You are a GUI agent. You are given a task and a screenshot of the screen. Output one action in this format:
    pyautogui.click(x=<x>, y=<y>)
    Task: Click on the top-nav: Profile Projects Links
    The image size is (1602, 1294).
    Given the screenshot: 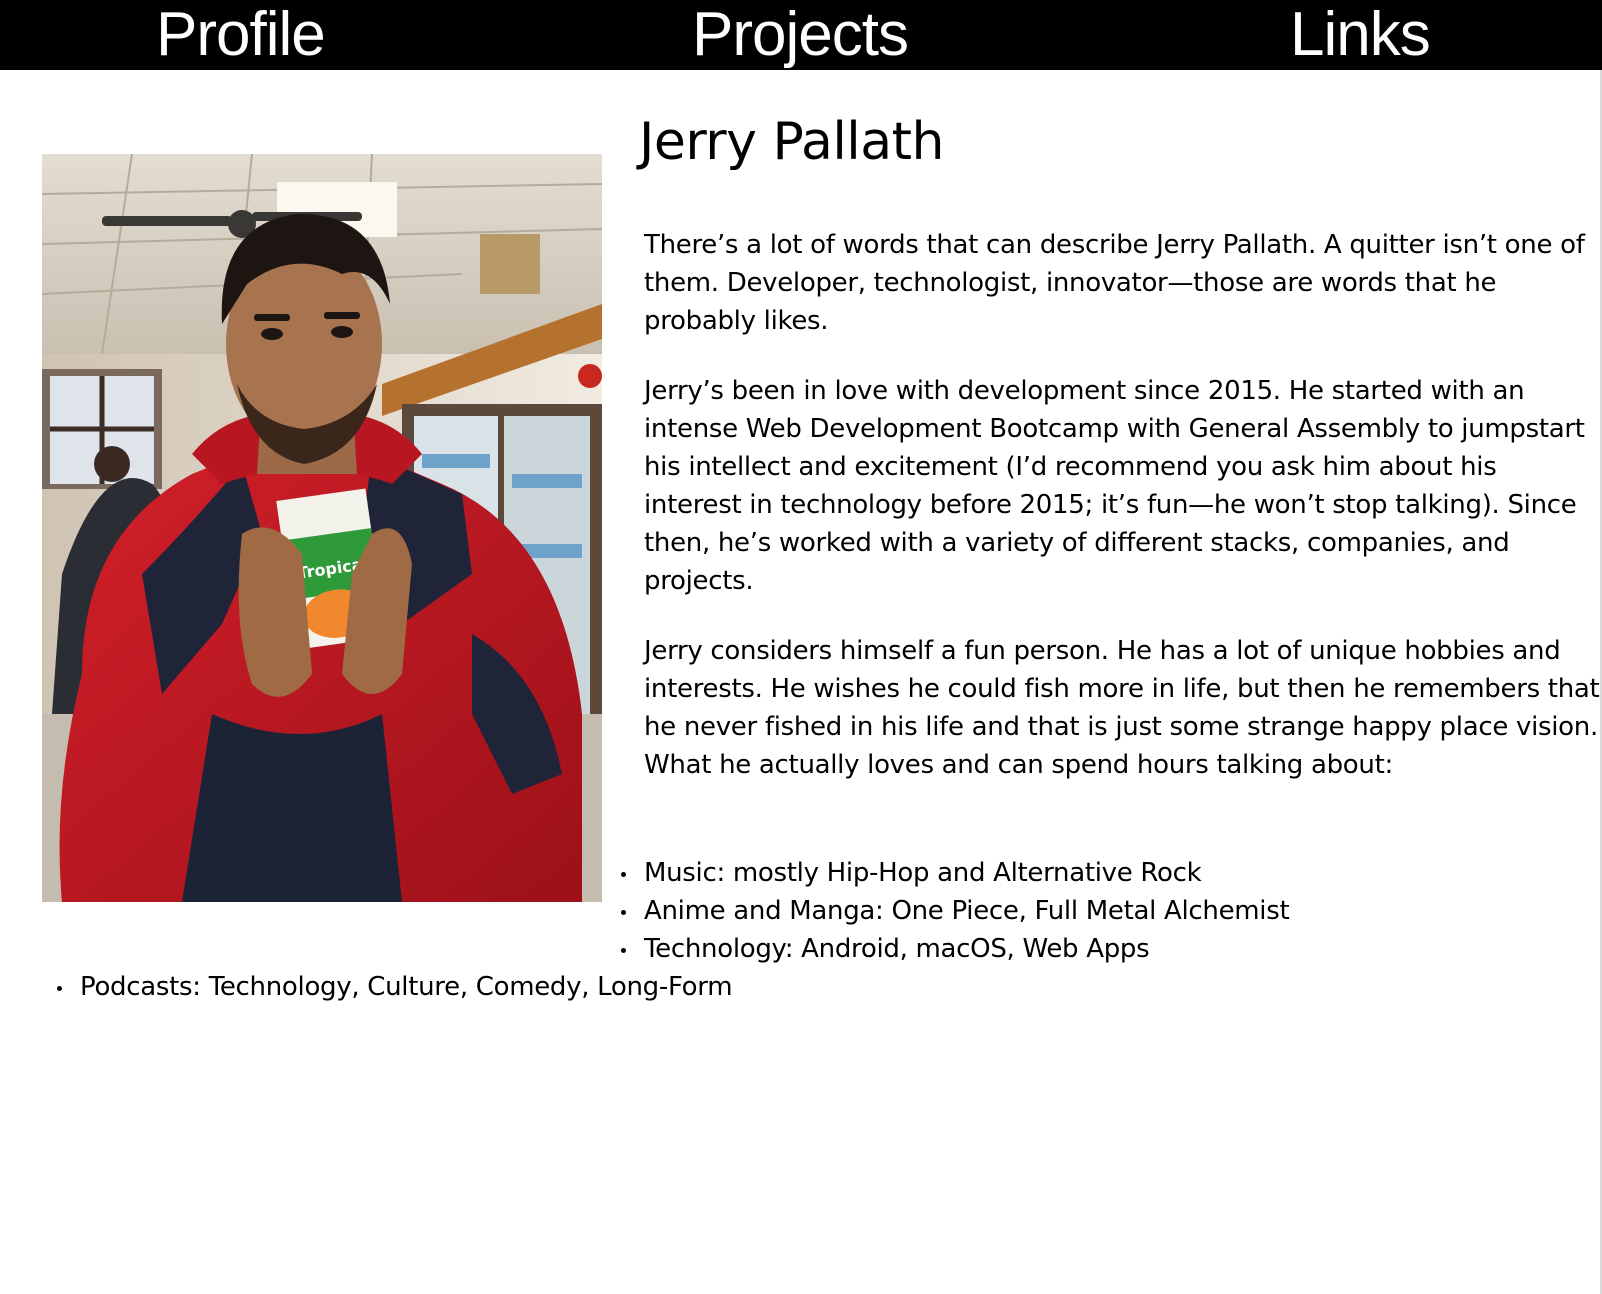 What is the action you would take?
    pyautogui.click(x=801, y=35)
    